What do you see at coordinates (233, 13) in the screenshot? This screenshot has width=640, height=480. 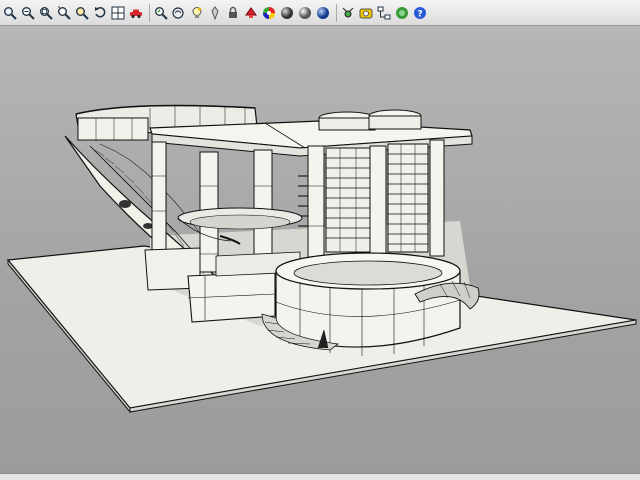 I see `lock-icon` at bounding box center [233, 13].